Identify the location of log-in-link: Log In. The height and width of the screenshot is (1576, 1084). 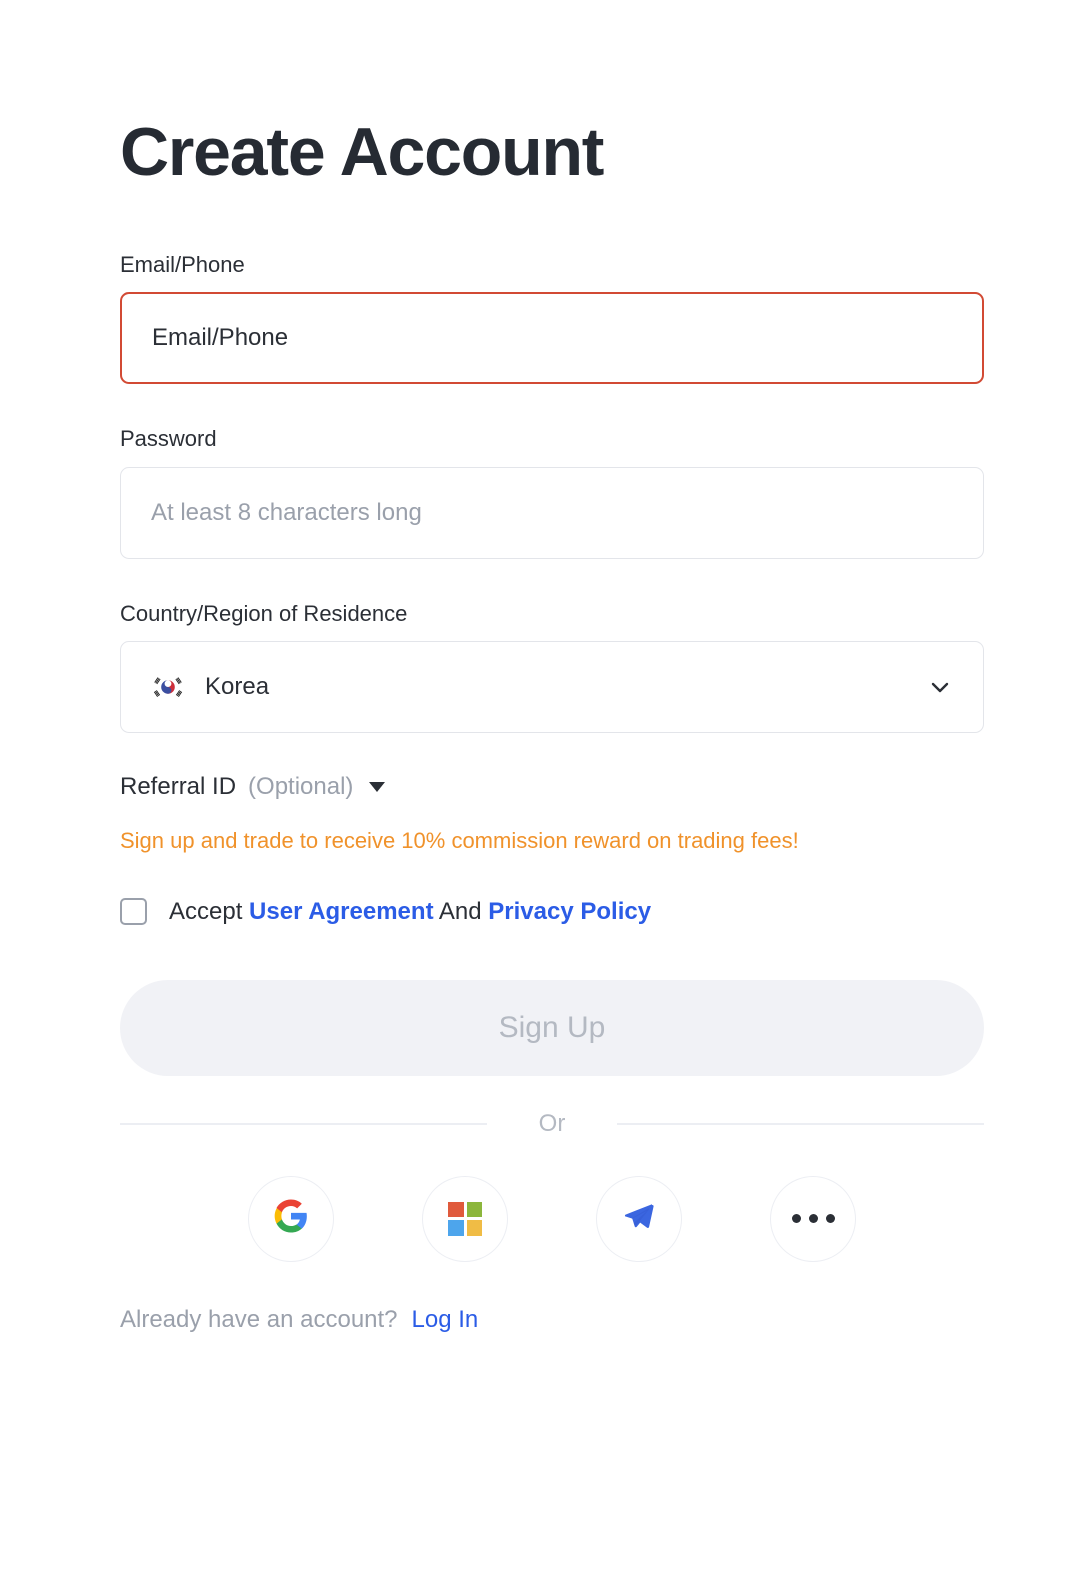
(445, 1319).